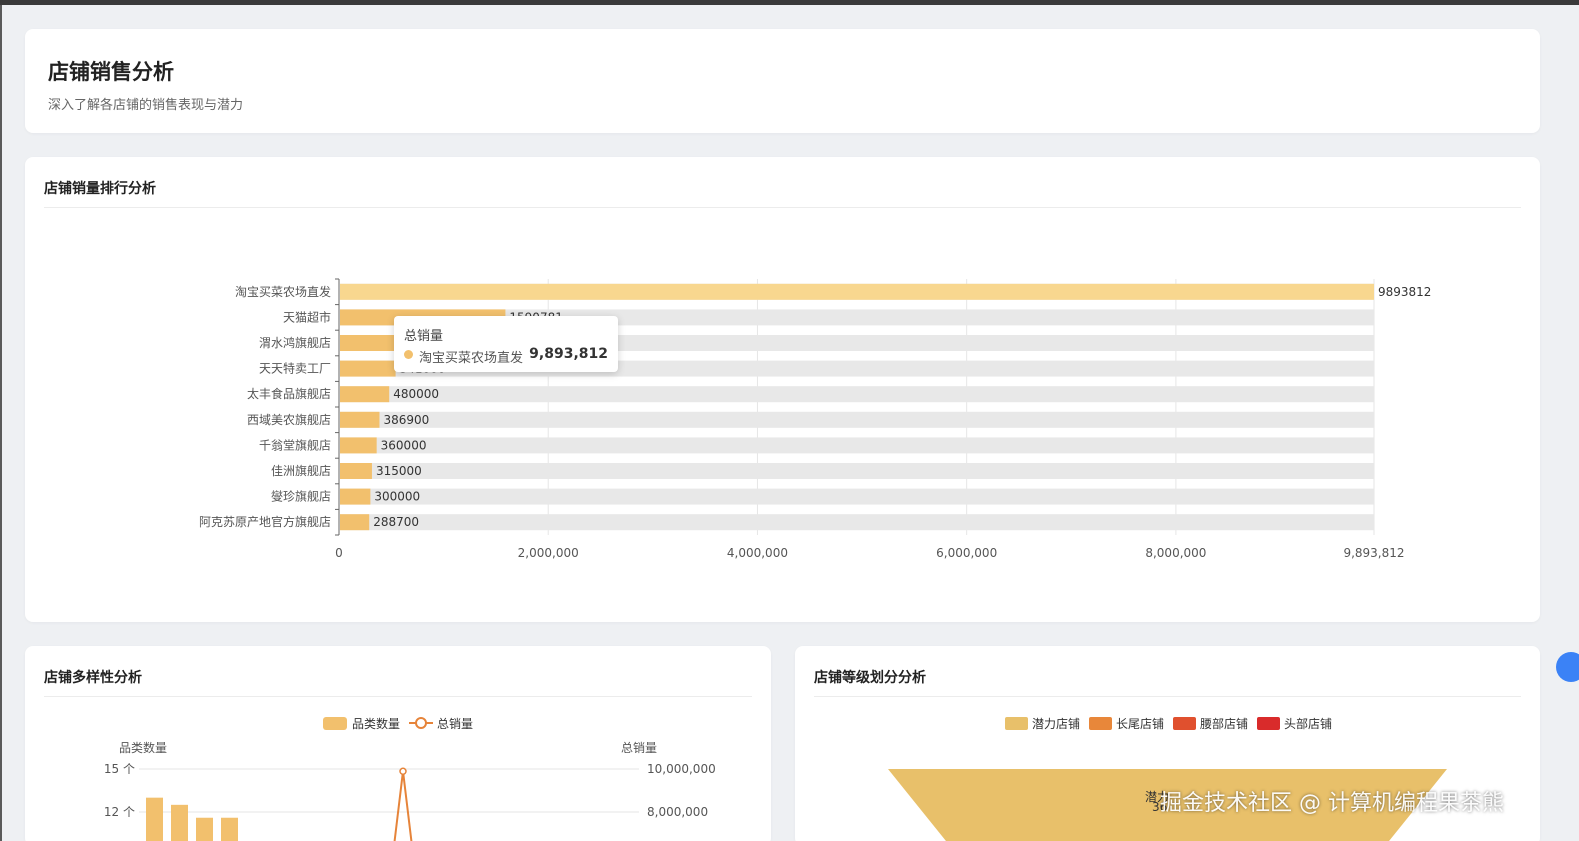 The height and width of the screenshot is (841, 1579). What do you see at coordinates (119, 812) in the screenshot?
I see `left-tick-label: 12 个` at bounding box center [119, 812].